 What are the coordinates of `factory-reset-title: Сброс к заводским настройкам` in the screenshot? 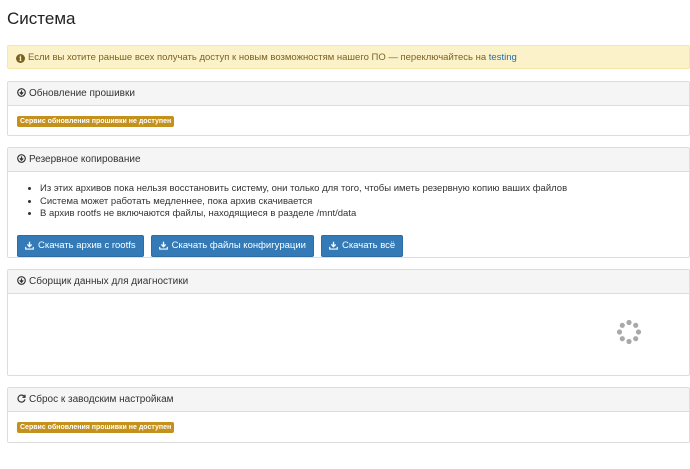 It's located at (101, 399).